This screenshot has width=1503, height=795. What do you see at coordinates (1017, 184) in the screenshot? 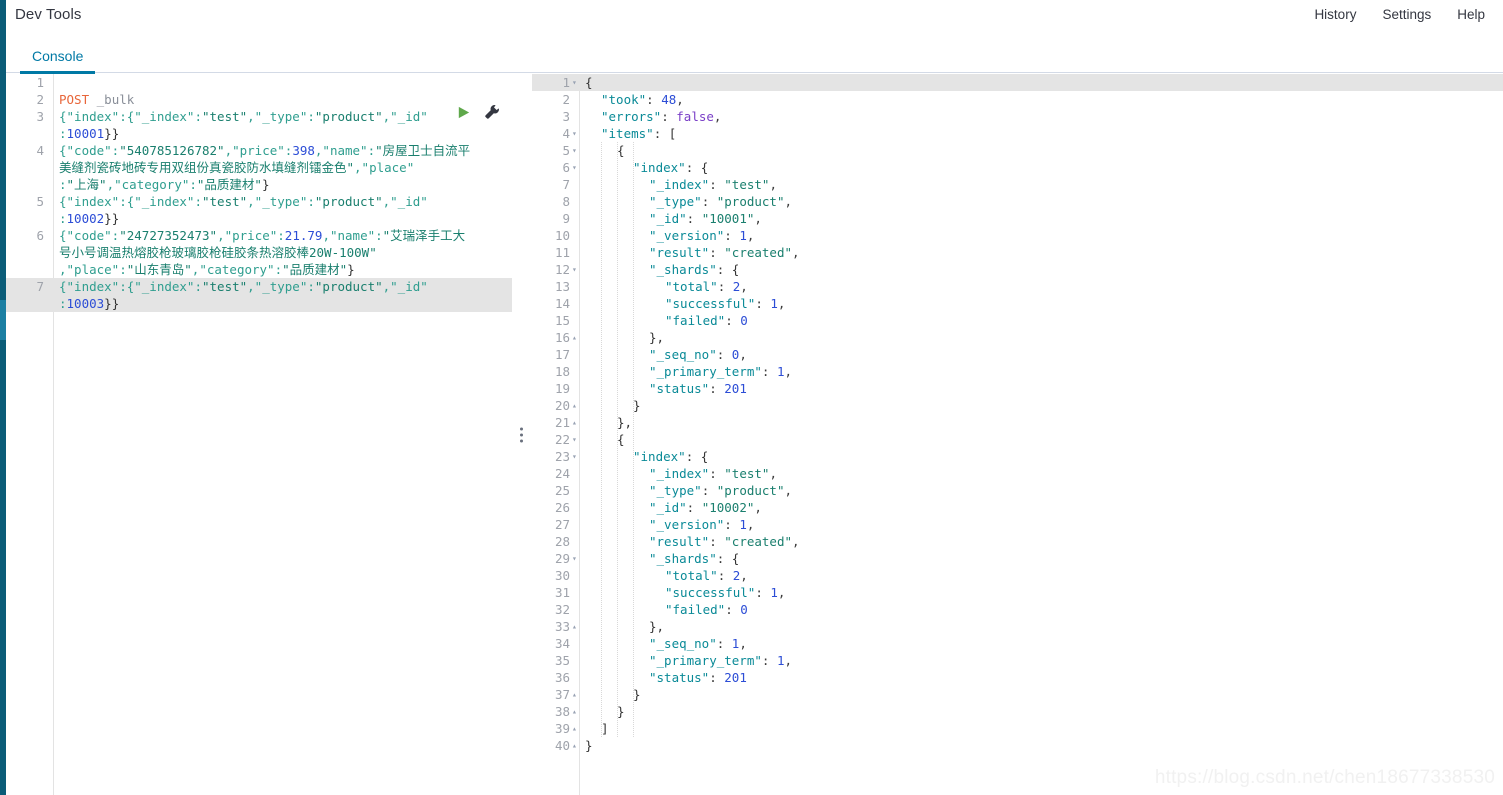
I see `code-line: 7 "_index": "test",` at bounding box center [1017, 184].